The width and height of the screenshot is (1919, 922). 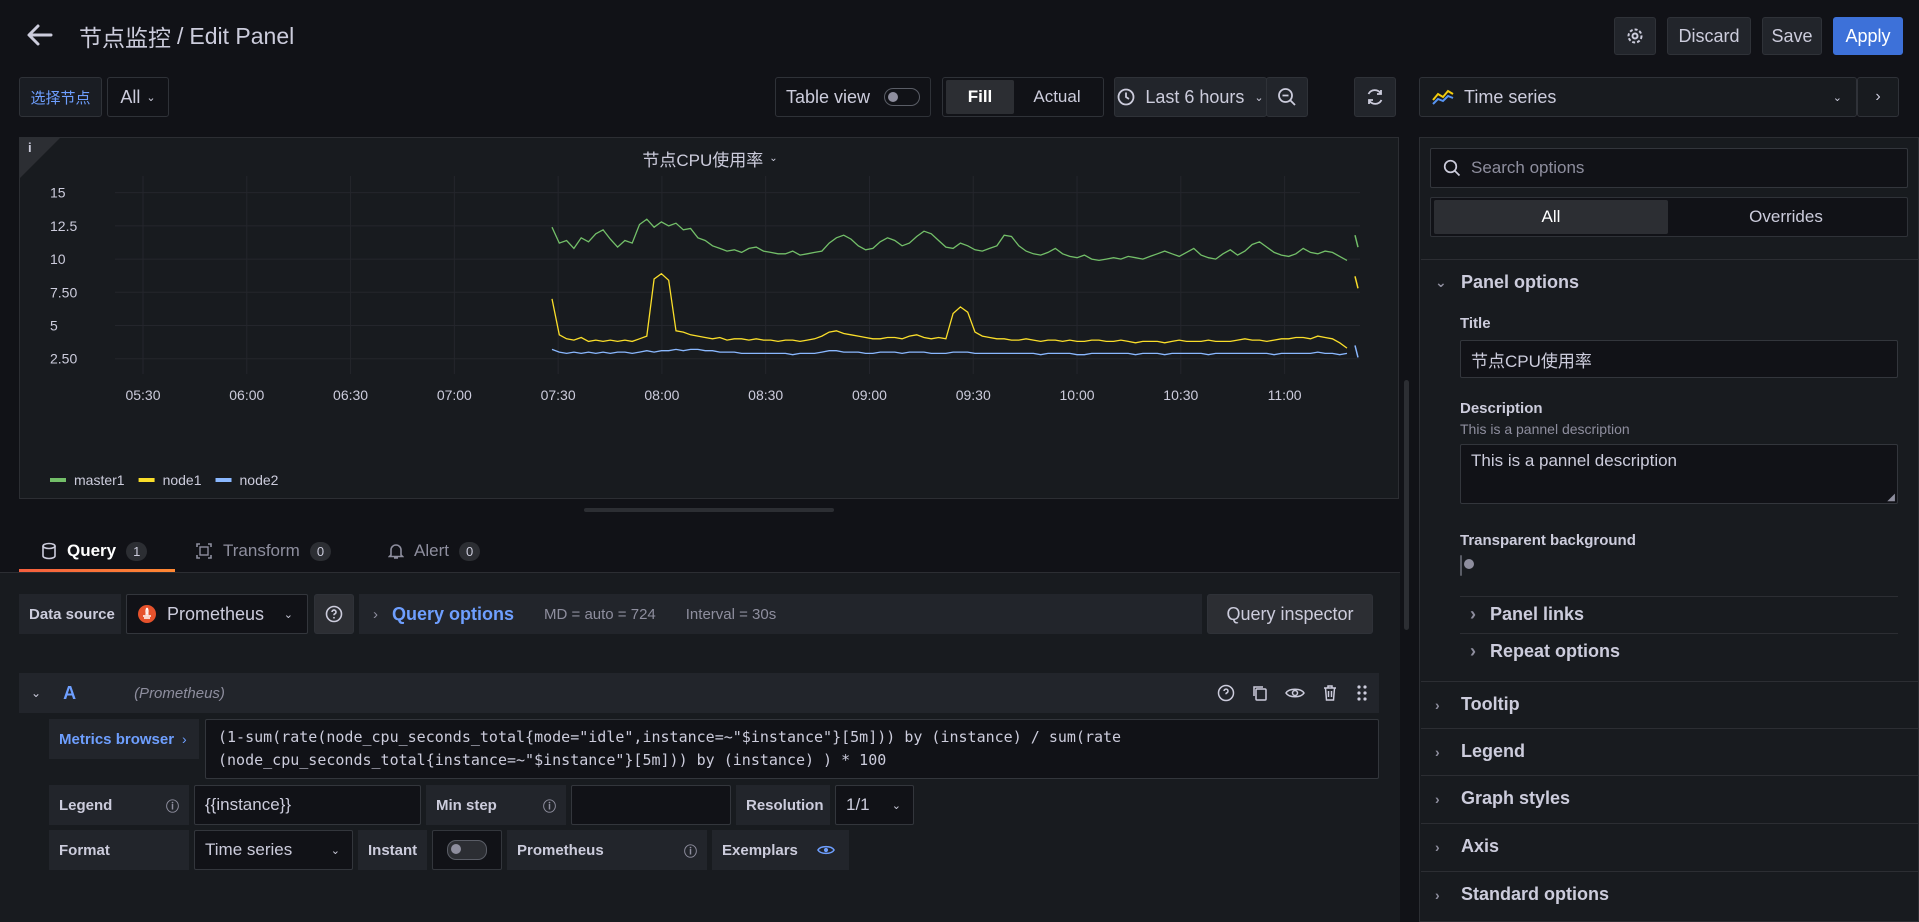 What do you see at coordinates (1057, 97) in the screenshot?
I see `actual-button: Actual` at bounding box center [1057, 97].